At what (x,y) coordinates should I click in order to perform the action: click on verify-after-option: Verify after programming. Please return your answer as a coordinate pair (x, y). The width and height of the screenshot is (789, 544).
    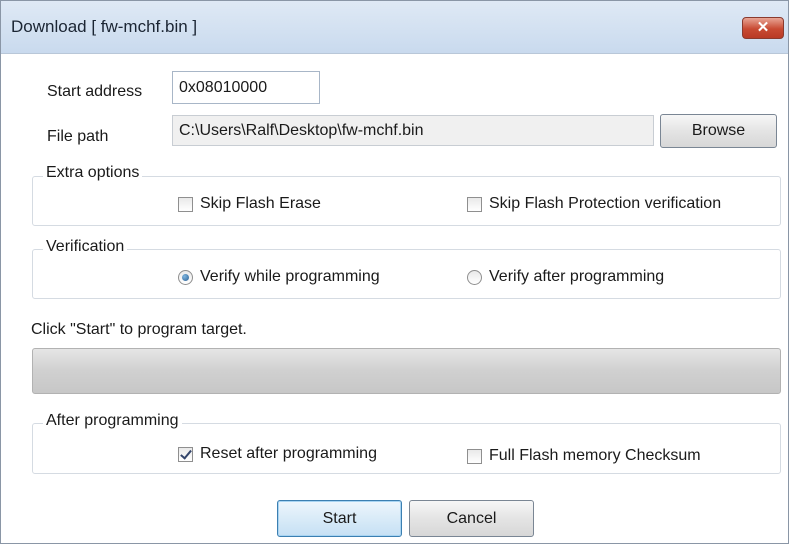
    Looking at the image, I should click on (565, 277).